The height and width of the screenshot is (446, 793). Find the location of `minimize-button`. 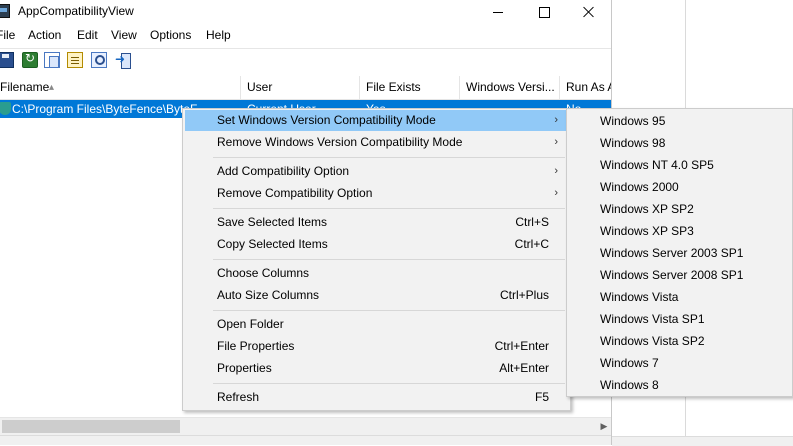

minimize-button is located at coordinates (498, 12).